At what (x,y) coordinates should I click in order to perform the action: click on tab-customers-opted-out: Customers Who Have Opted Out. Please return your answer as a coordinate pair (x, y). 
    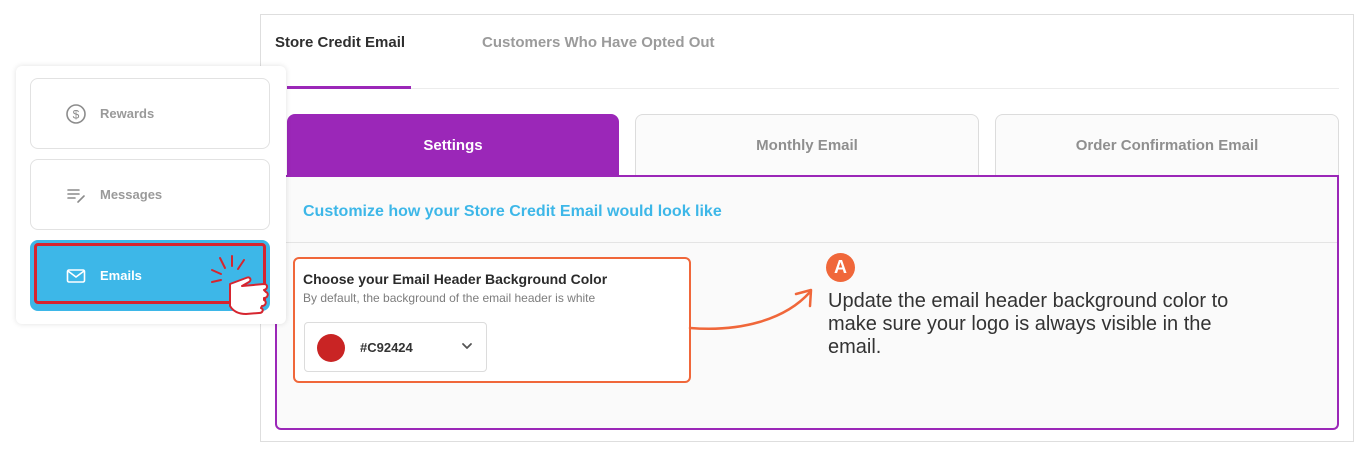
    Looking at the image, I should click on (598, 42).